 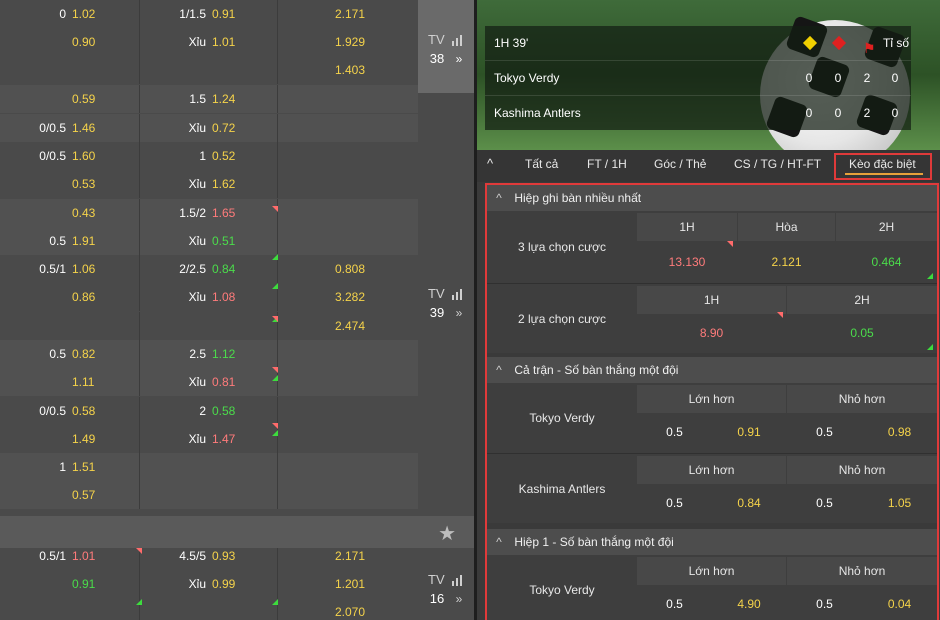 What do you see at coordinates (899, 503) in the screenshot?
I see `odds-cell: 1.05` at bounding box center [899, 503].